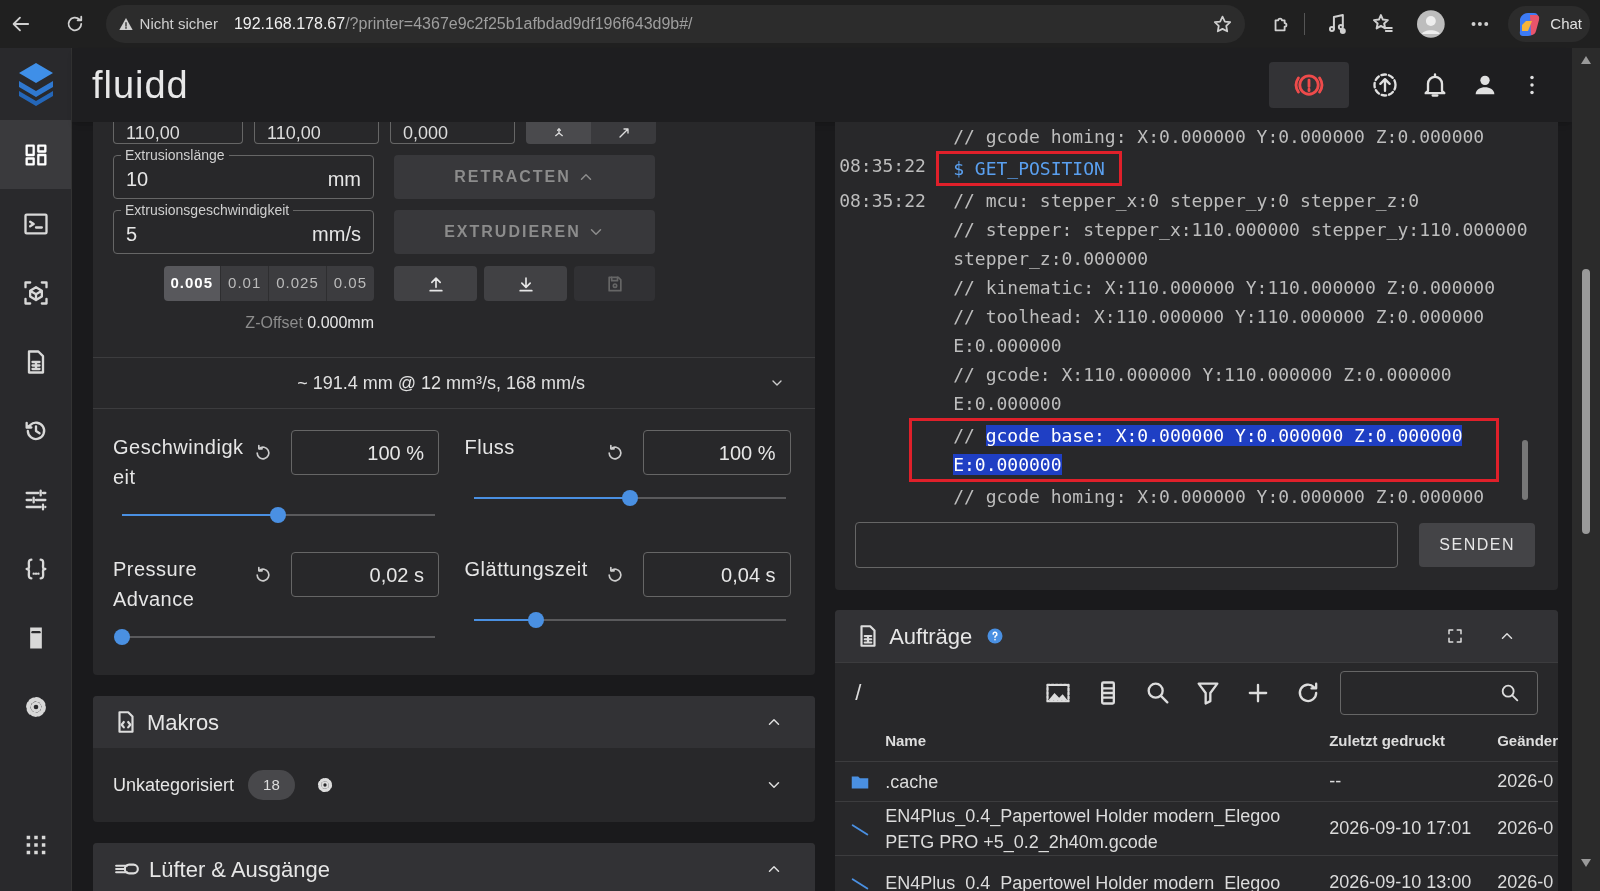 The height and width of the screenshot is (891, 1600). Describe the element at coordinates (179, 462) in the screenshot. I see `adjuster-label: Geschwindigkeit` at that location.